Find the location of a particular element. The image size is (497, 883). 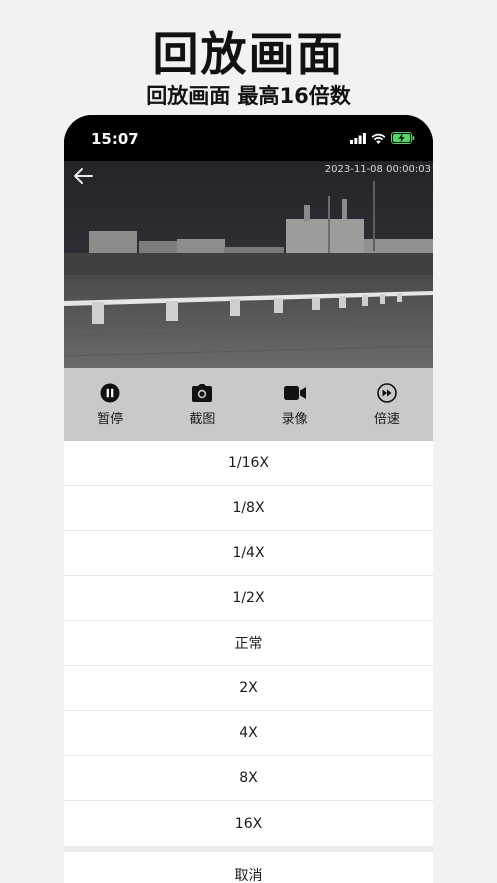

speed-option-normal: 正常 is located at coordinates (248, 643).